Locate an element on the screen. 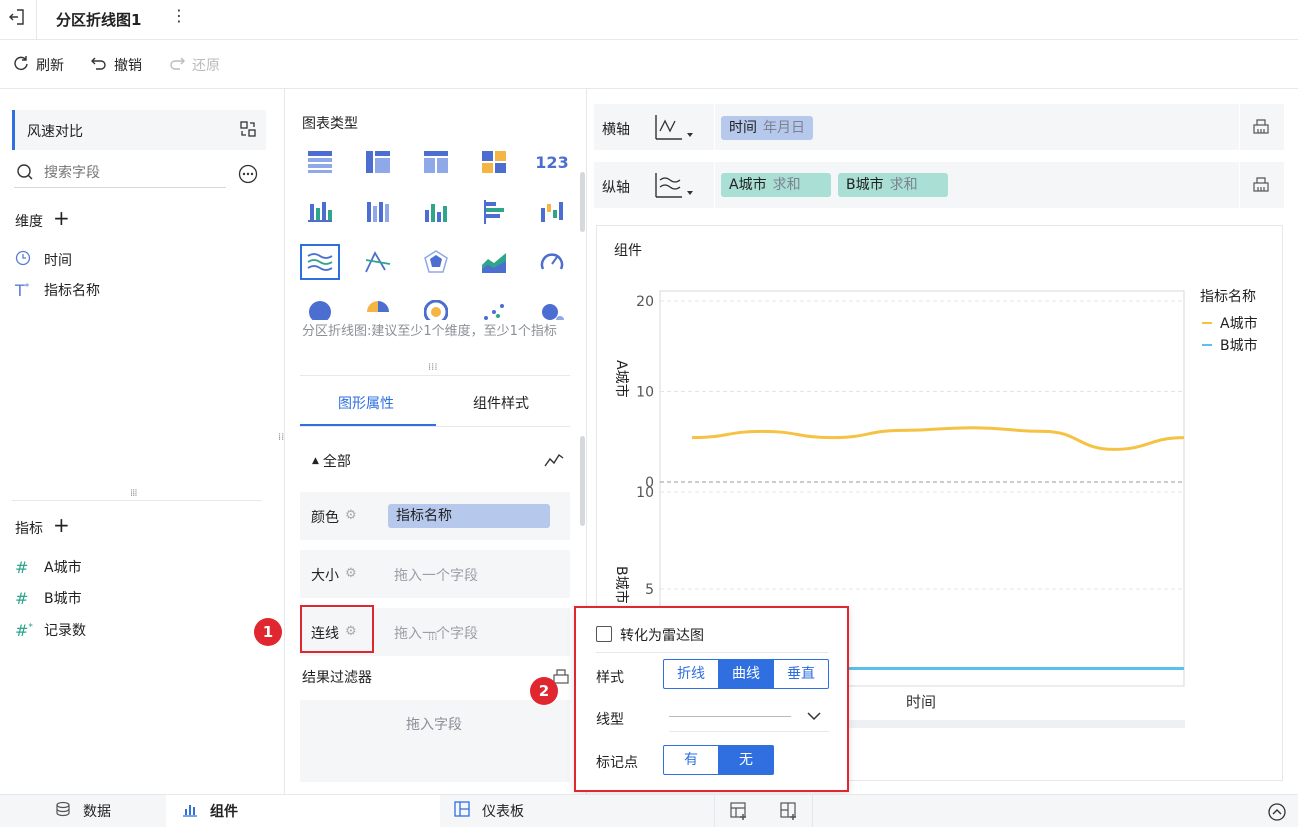 This screenshot has height=827, width=1298. line-type-icon is located at coordinates (554, 462).